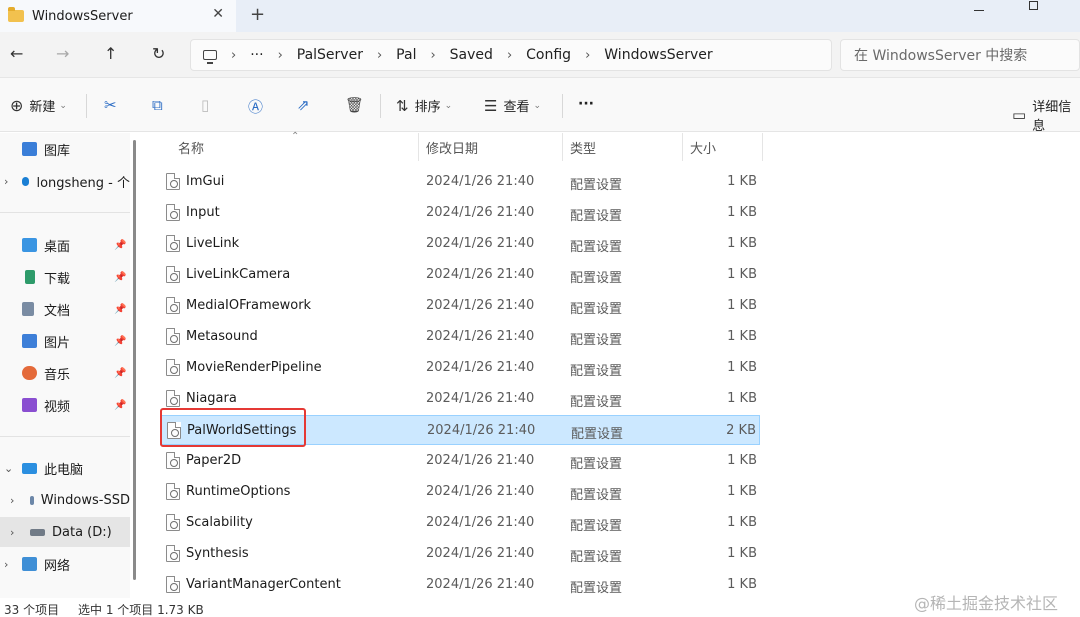 The image size is (1080, 617). I want to click on new-tab-button: +, so click(257, 14).